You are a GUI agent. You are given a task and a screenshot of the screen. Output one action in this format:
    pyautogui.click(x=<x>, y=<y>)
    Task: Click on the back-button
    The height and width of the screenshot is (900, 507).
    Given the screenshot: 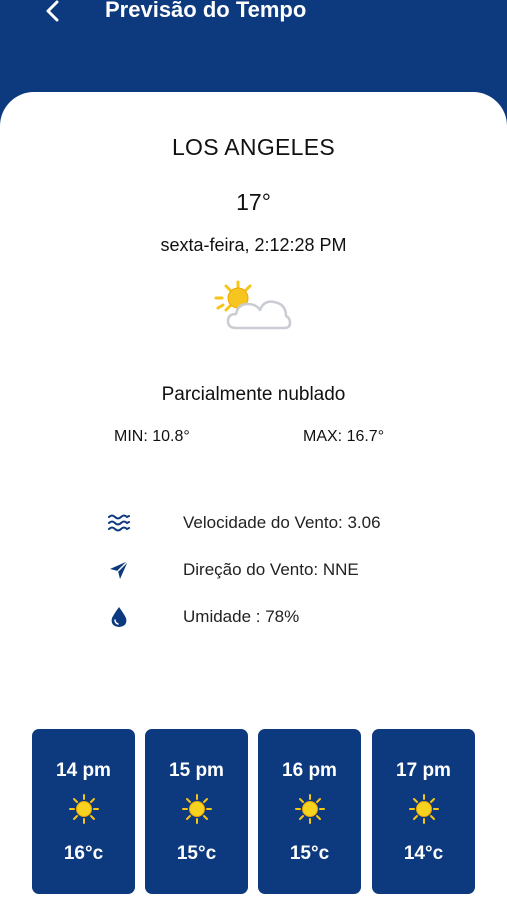 What is the action you would take?
    pyautogui.click(x=53, y=13)
    